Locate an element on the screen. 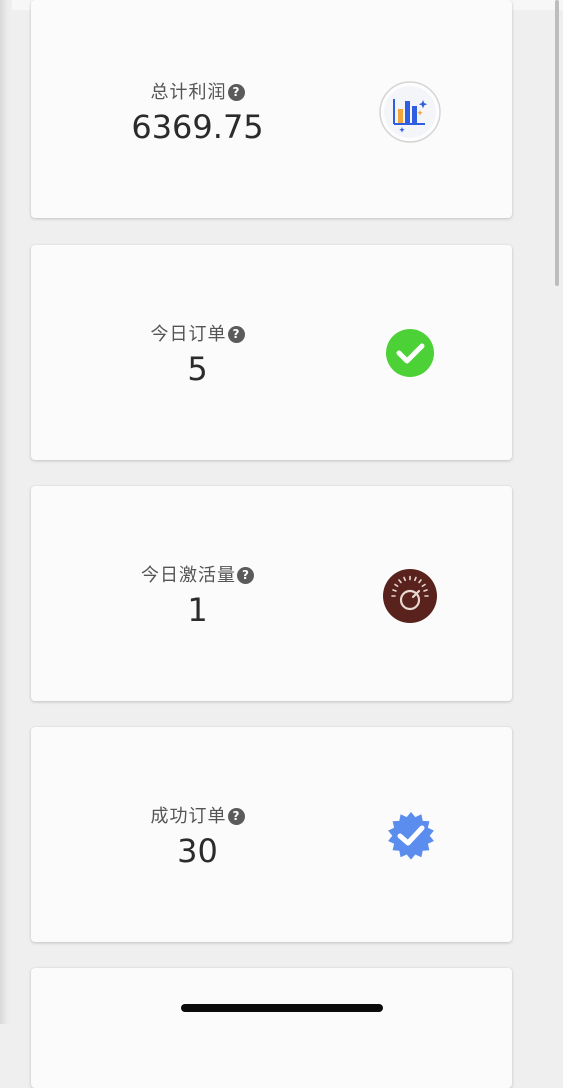  bar-chart-icon is located at coordinates (410, 112).